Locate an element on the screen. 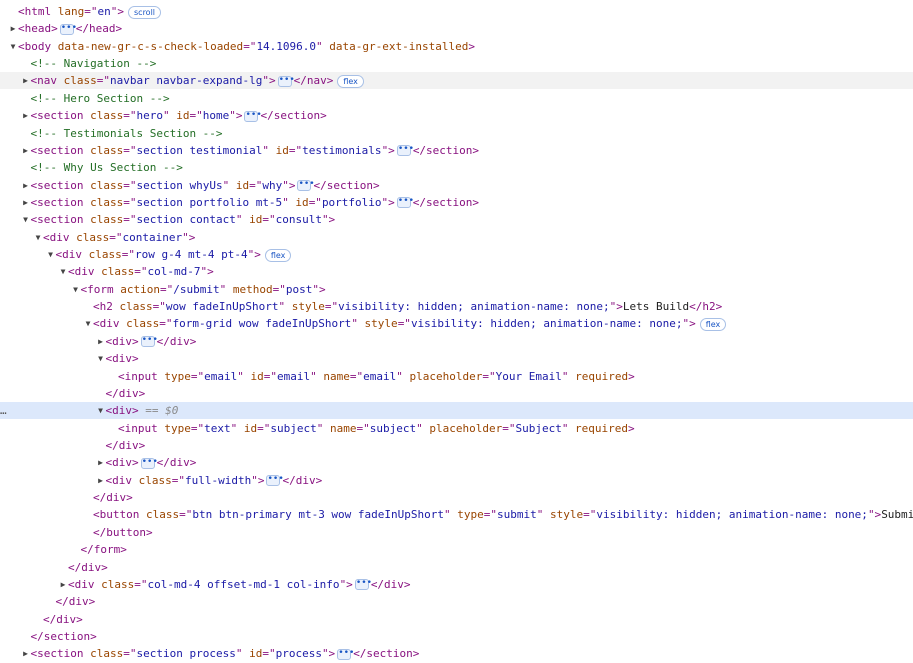 The width and height of the screenshot is (913, 663). tag-token: <head> is located at coordinates (38, 29).